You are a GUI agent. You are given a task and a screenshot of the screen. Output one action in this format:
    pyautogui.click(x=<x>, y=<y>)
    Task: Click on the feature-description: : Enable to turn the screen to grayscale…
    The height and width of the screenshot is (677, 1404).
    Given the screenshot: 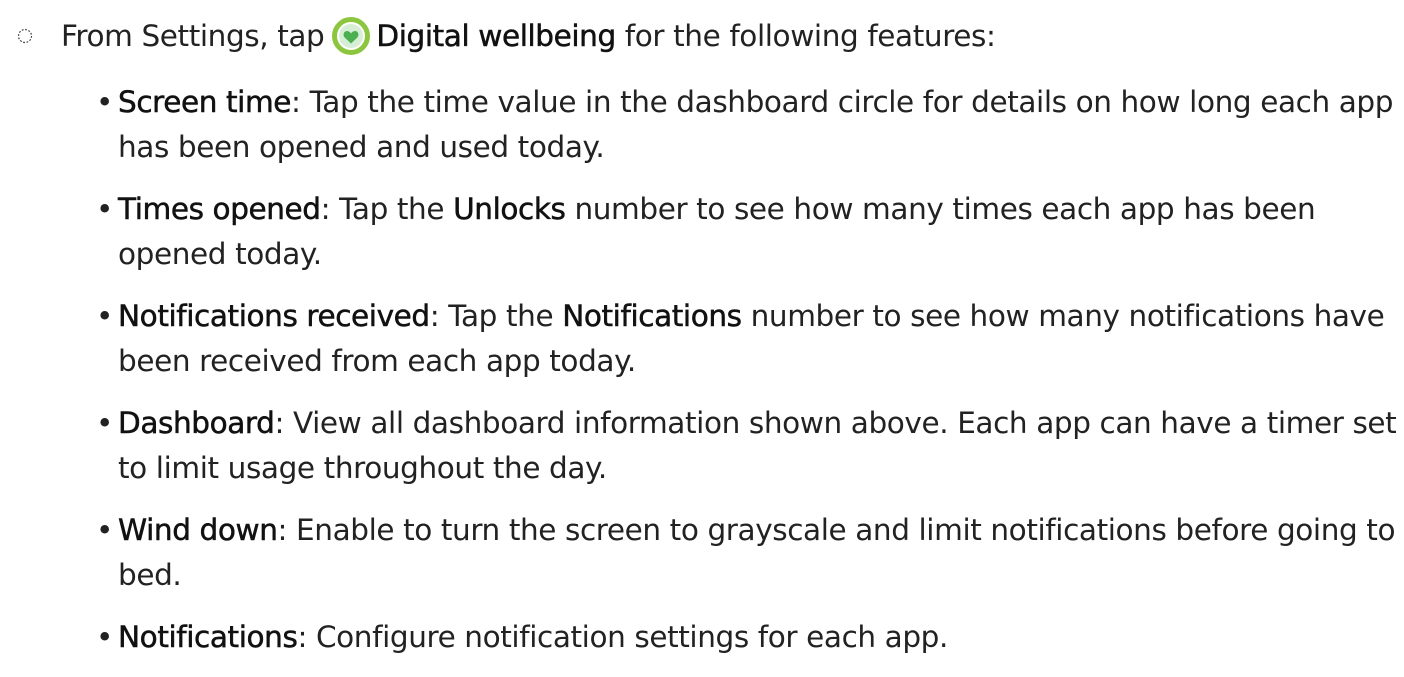 What is the action you would take?
    pyautogui.click(x=757, y=552)
    